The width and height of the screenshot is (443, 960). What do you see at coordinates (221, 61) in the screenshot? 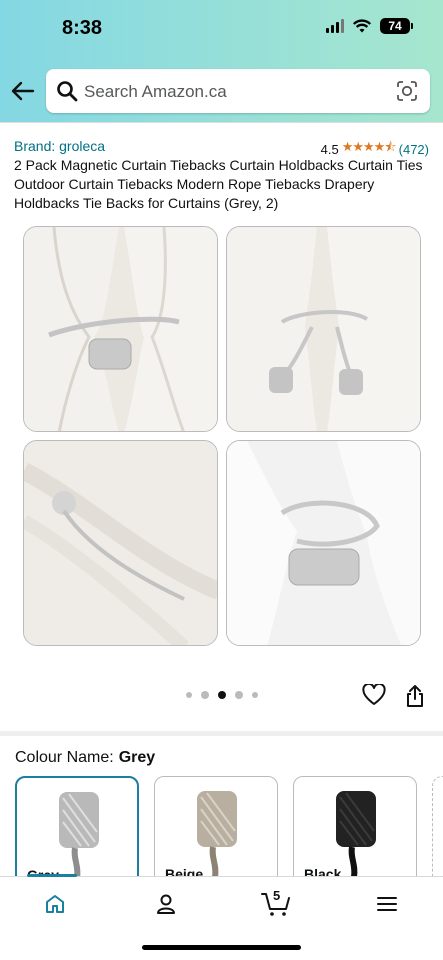
I see `header: 8:38 74 Search Amazon.ca` at bounding box center [221, 61].